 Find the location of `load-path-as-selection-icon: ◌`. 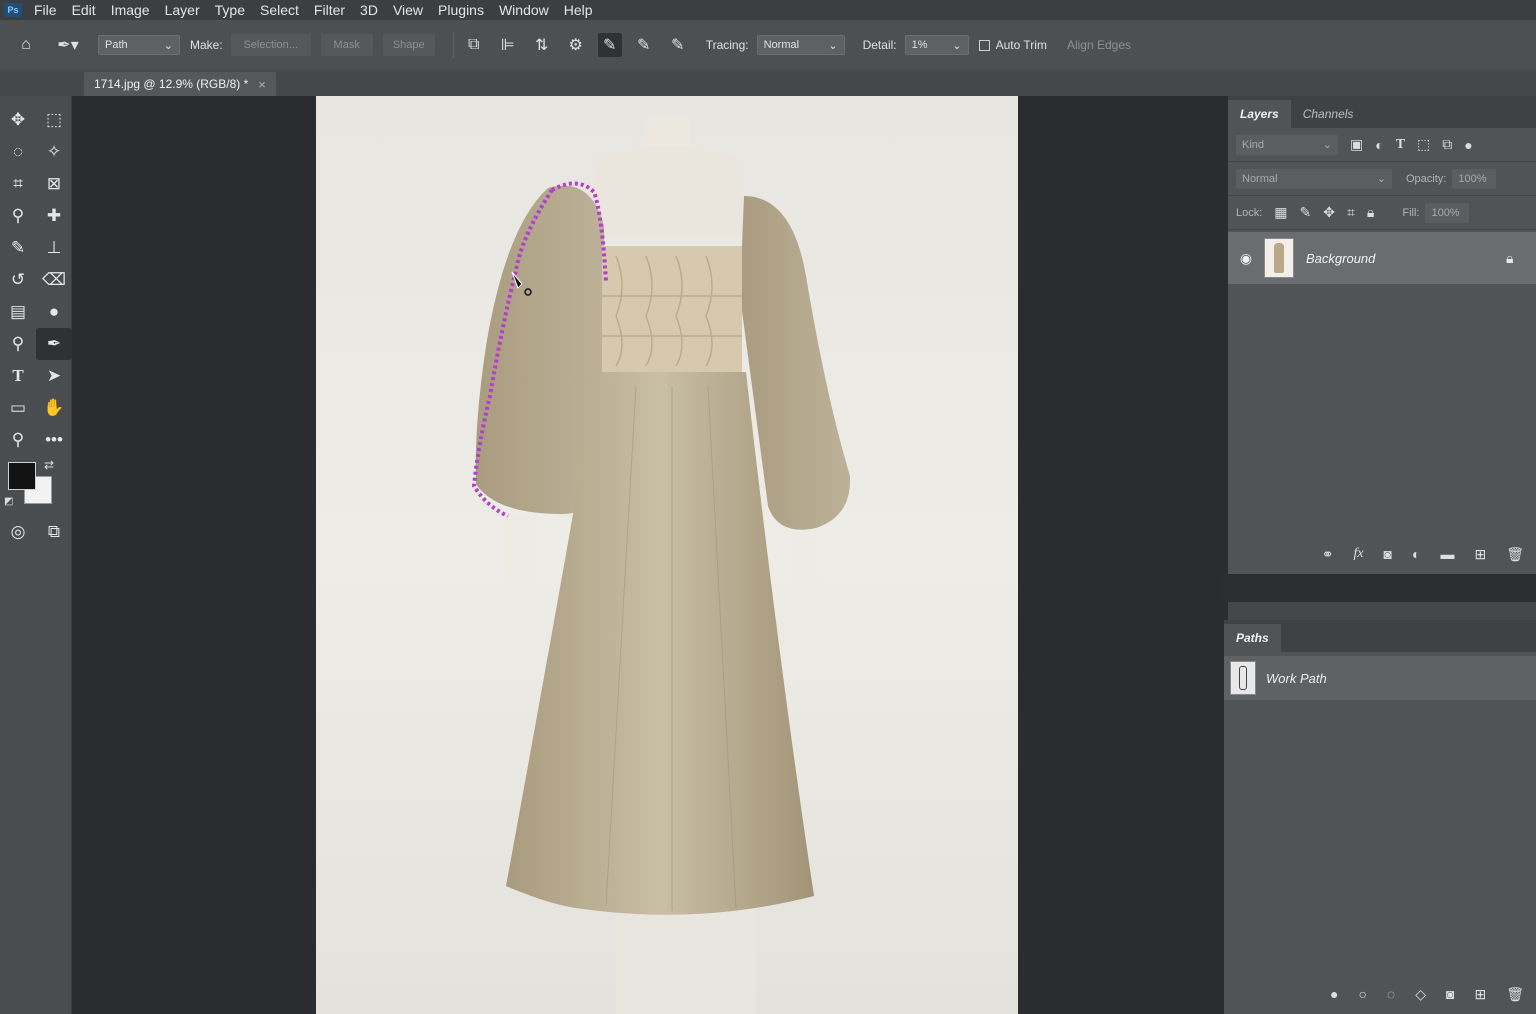

load-path-as-selection-icon: ◌ is located at coordinates (1391, 994).